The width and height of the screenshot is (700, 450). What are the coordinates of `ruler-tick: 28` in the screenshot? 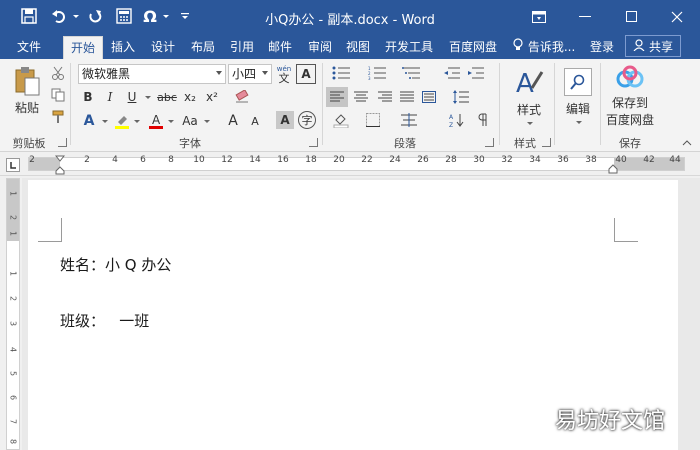 It's located at (451, 160).